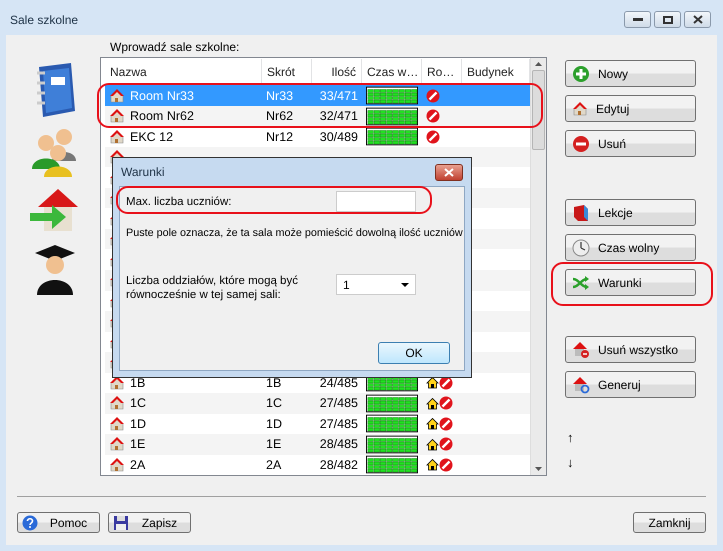 This screenshot has width=723, height=551. What do you see at coordinates (376, 284) in the screenshot?
I see `groups-dropdown: 1` at bounding box center [376, 284].